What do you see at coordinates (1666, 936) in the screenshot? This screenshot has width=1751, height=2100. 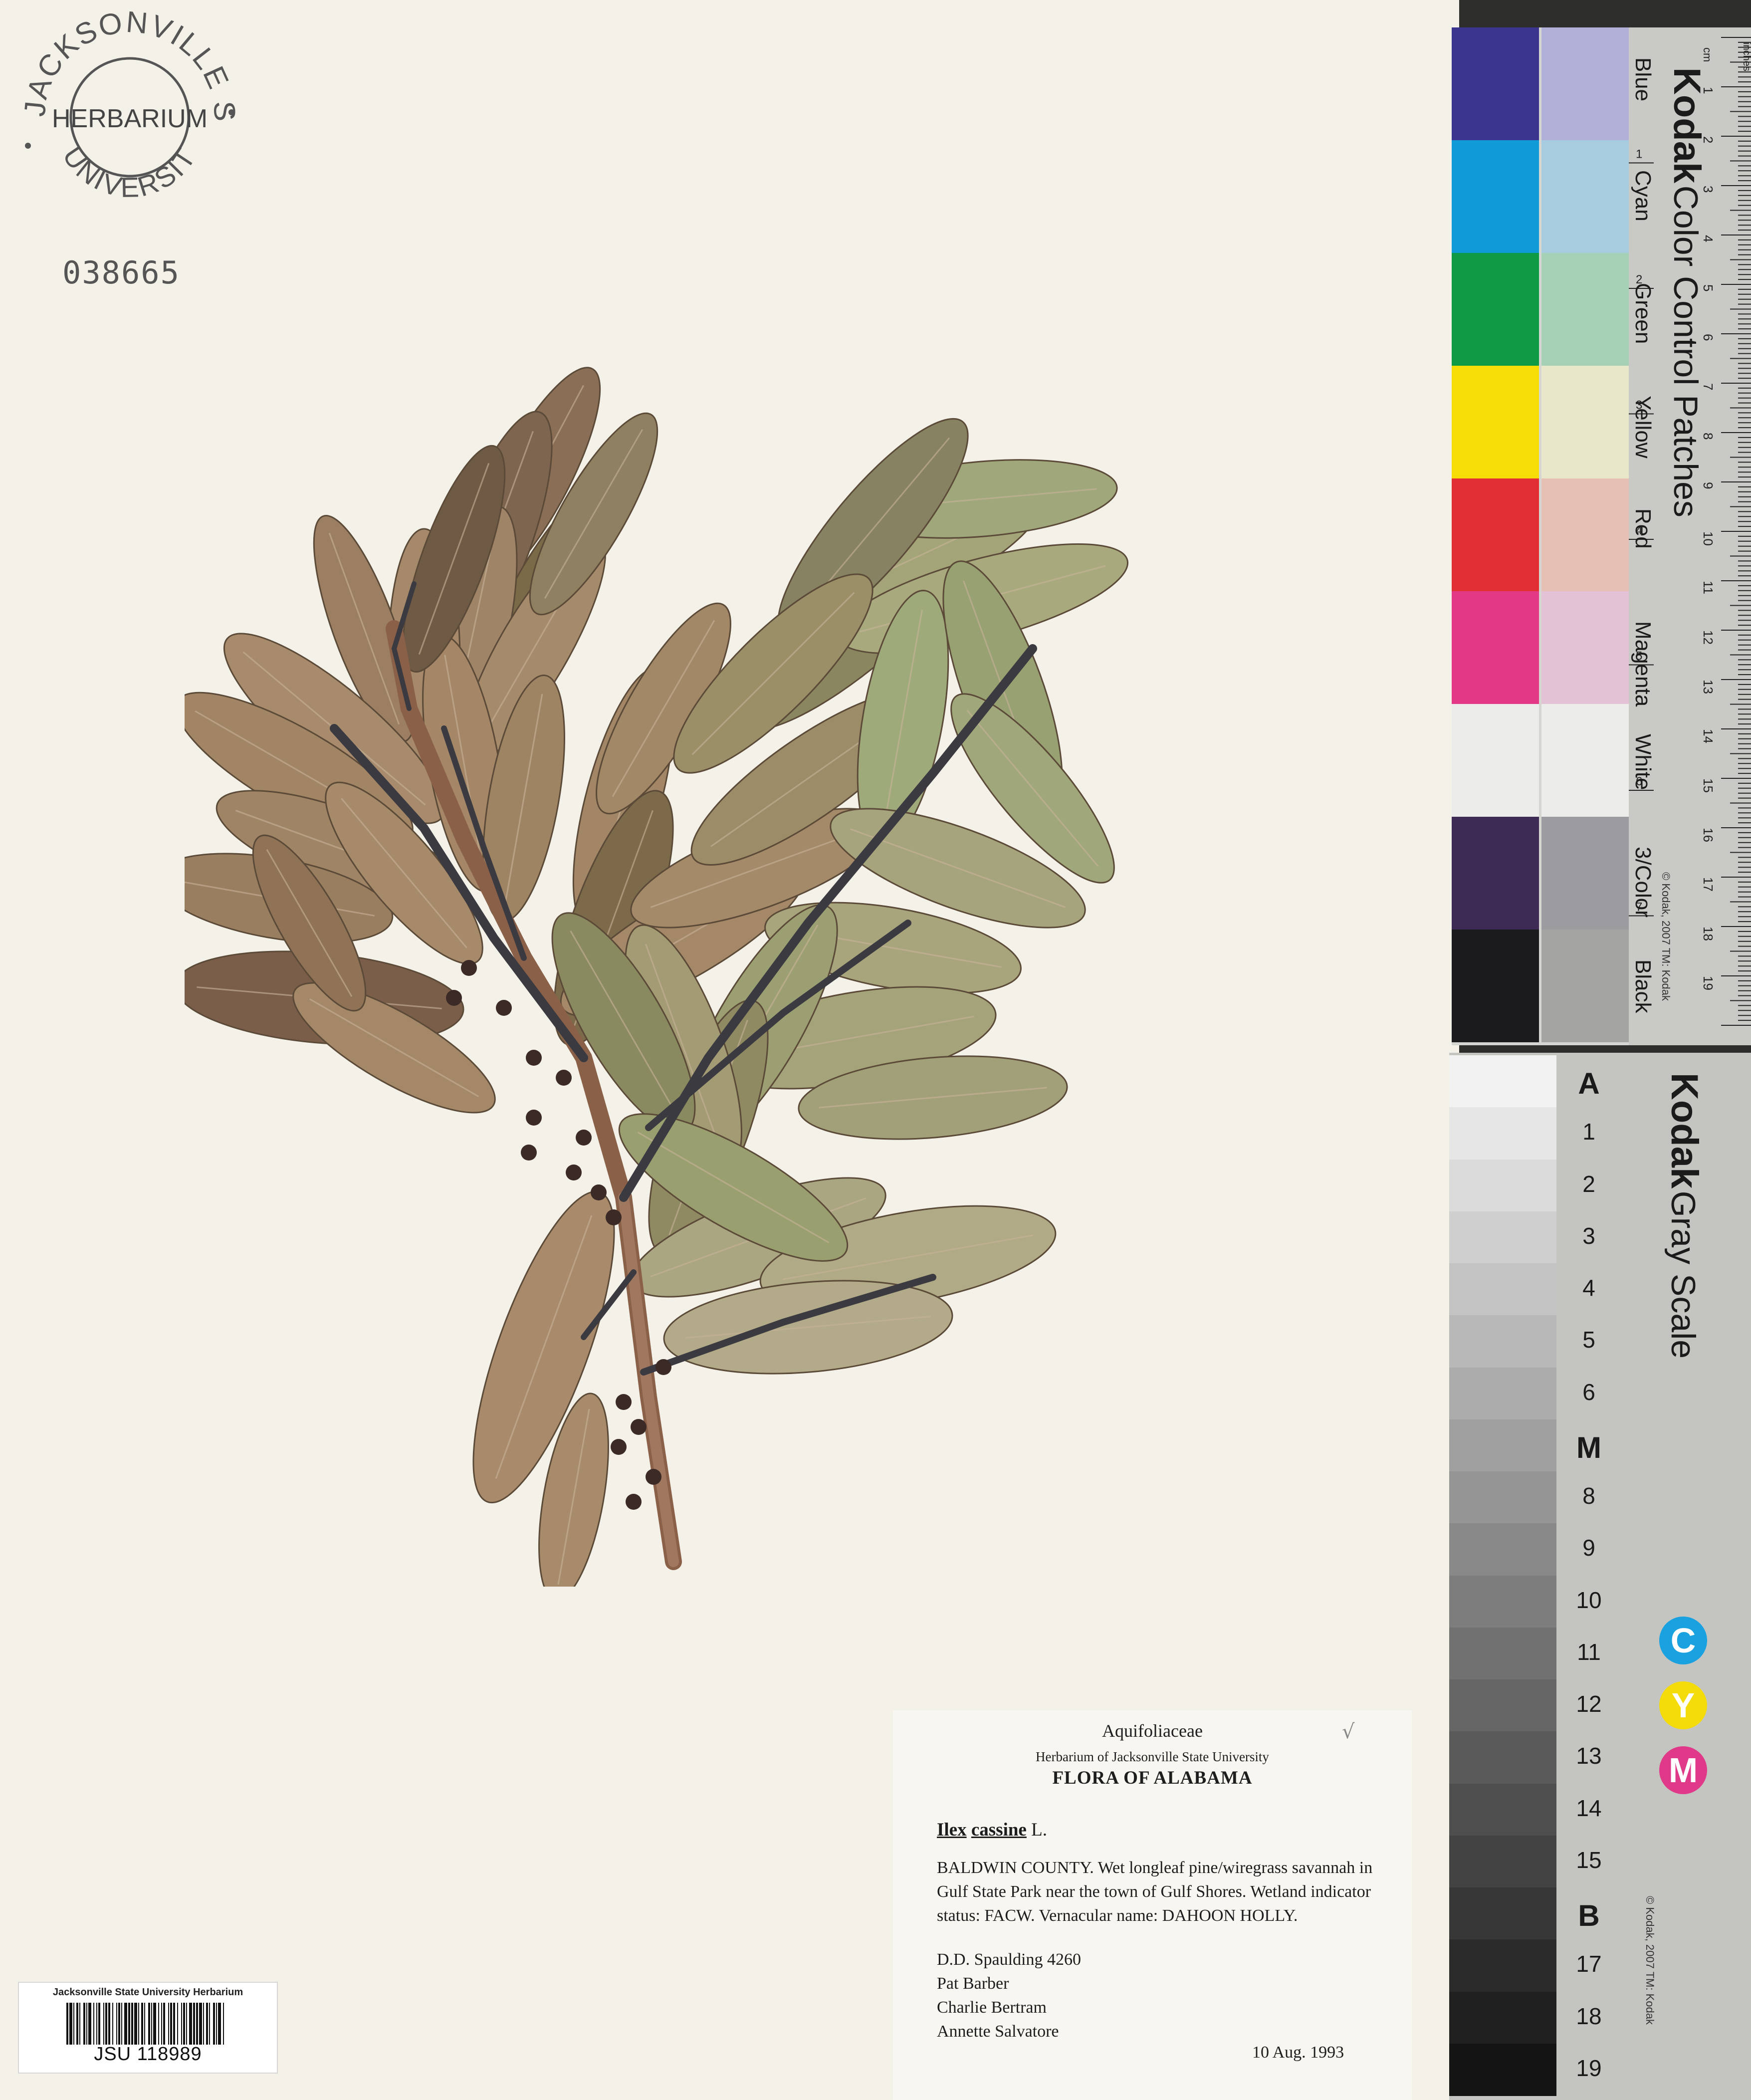 I see `color-card-copyright: © Kodak, 2007 TM: Kodak` at bounding box center [1666, 936].